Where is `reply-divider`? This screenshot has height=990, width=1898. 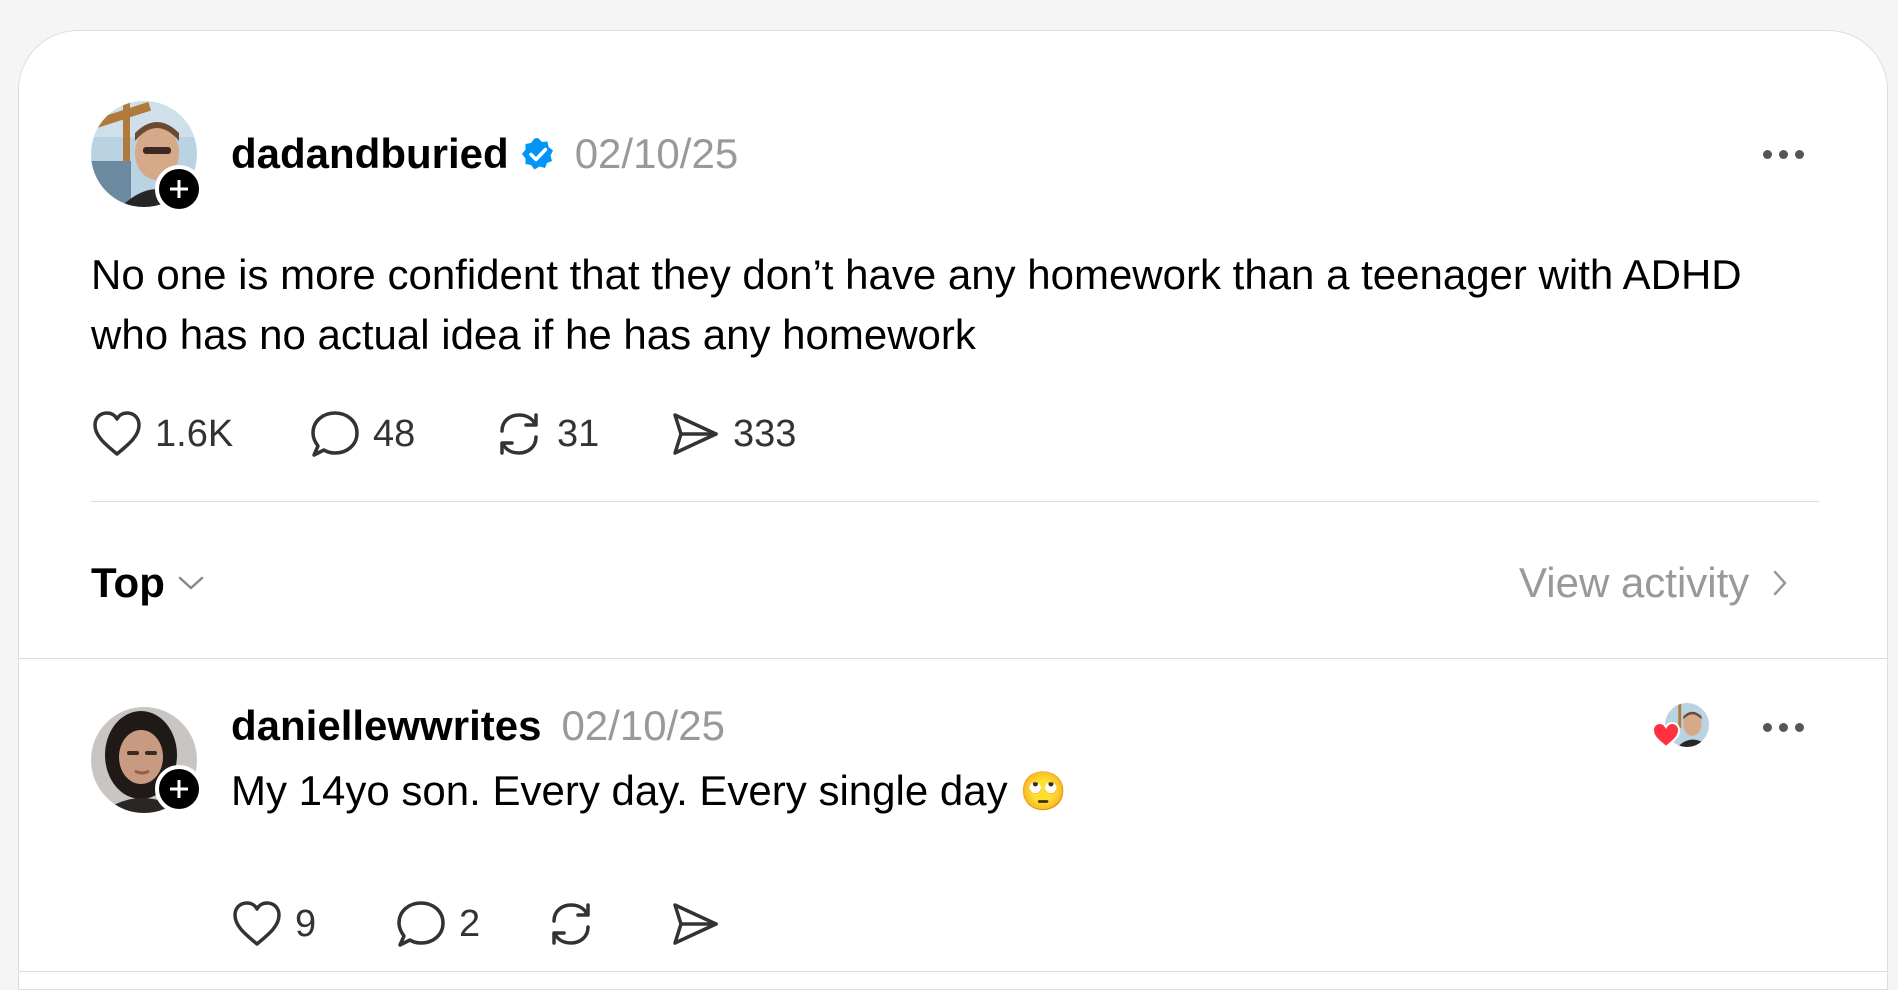
reply-divider is located at coordinates (953, 971).